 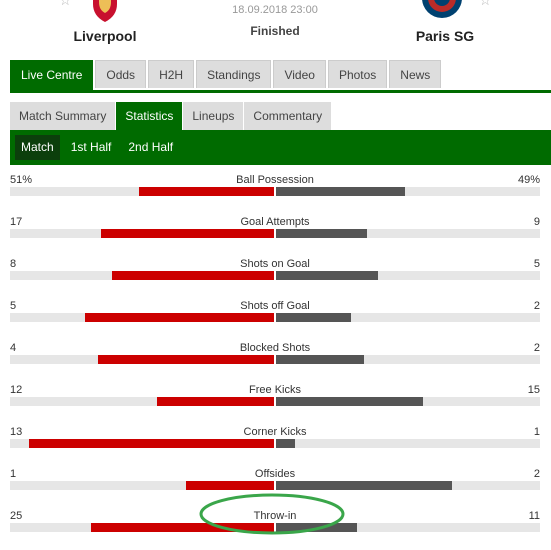 What do you see at coordinates (528, 180) in the screenshot?
I see `away-stat-value: 49%` at bounding box center [528, 180].